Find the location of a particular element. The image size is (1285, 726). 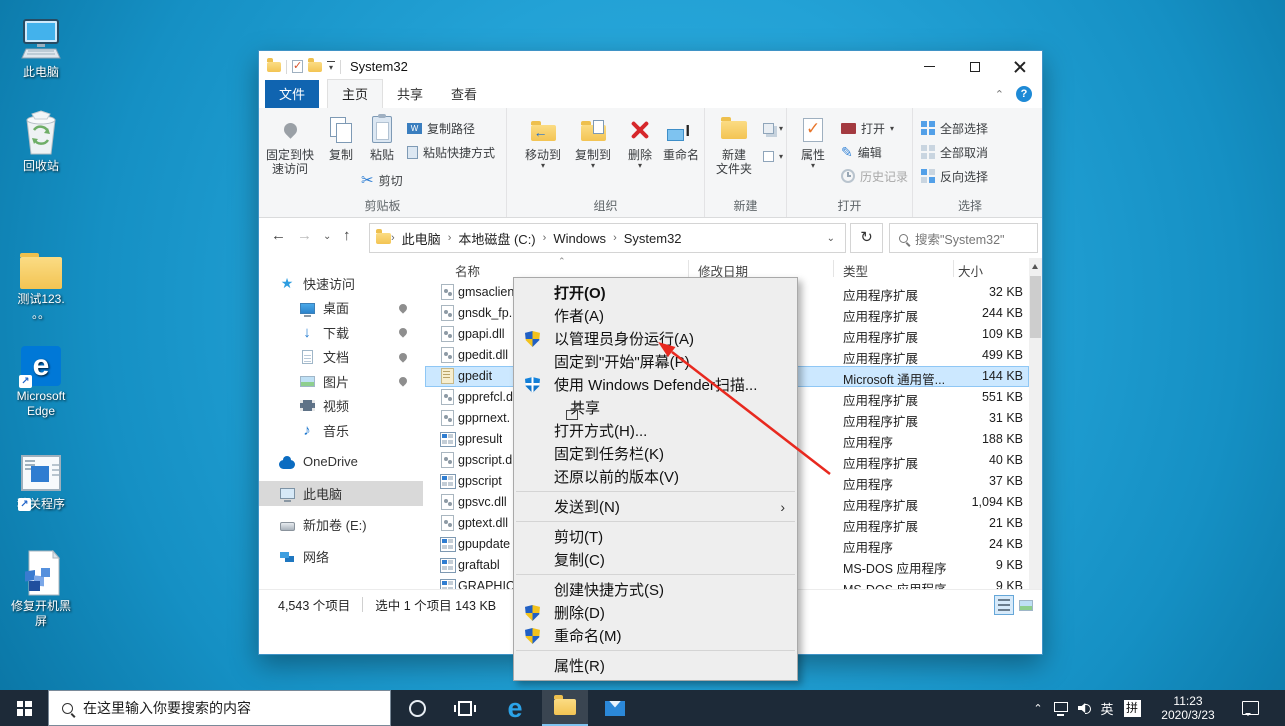

sidebar-item-pictures: 图片 is located at coordinates (341, 381).